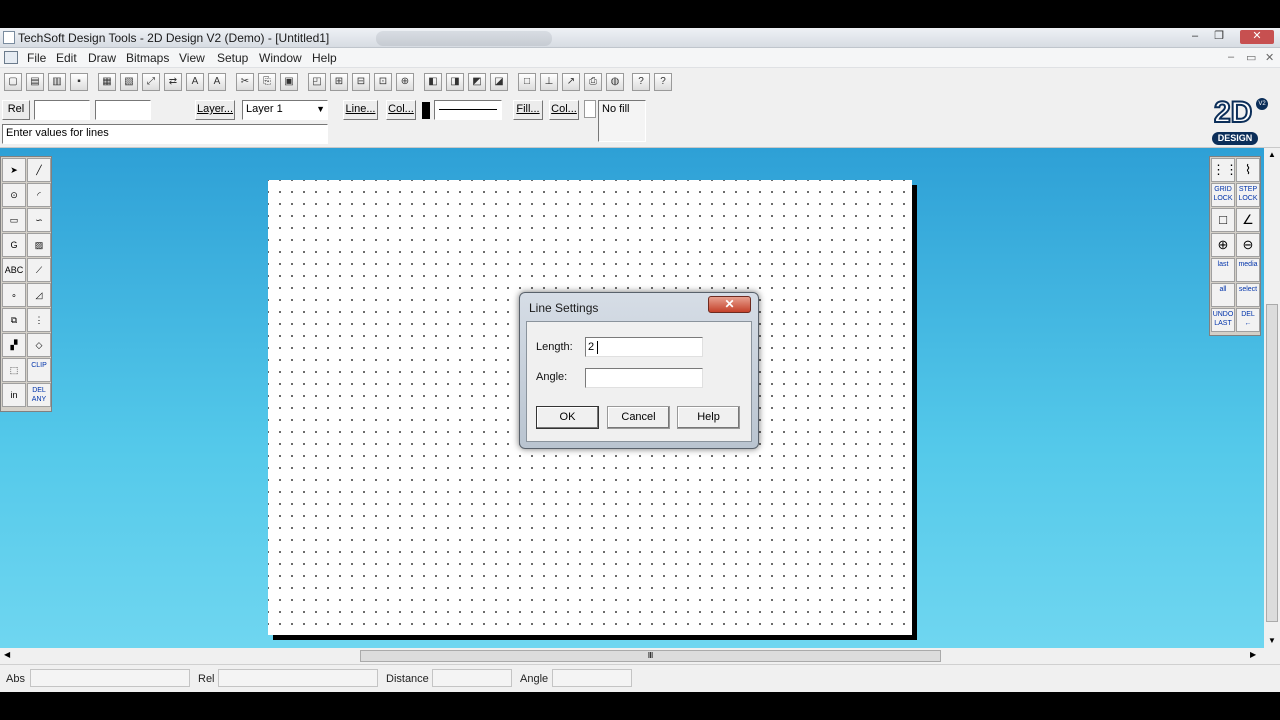  I want to click on dialog-close-button: ✕, so click(729, 304).